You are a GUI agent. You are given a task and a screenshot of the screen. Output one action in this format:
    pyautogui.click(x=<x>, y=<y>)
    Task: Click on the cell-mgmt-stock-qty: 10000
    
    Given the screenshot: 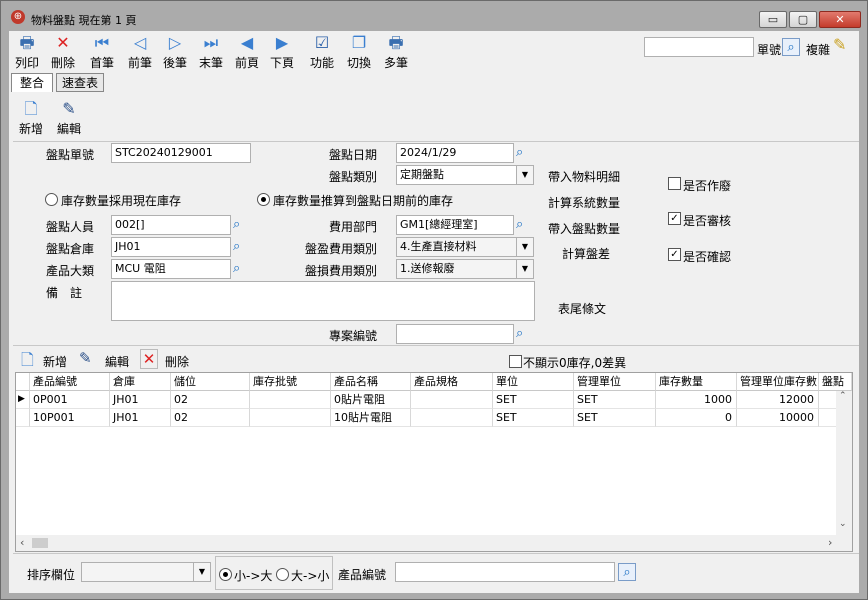 What is the action you would take?
    pyautogui.click(x=778, y=418)
    